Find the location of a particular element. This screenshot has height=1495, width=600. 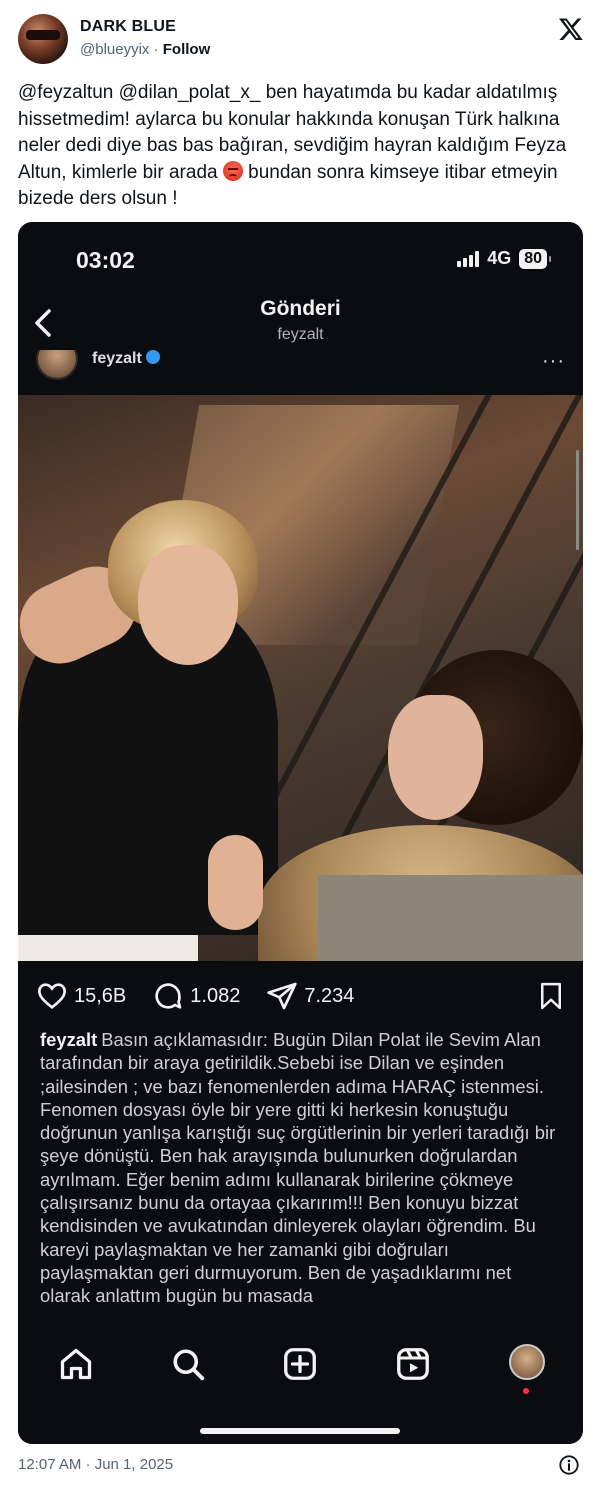

like-count: 15,6B is located at coordinates (100, 995).